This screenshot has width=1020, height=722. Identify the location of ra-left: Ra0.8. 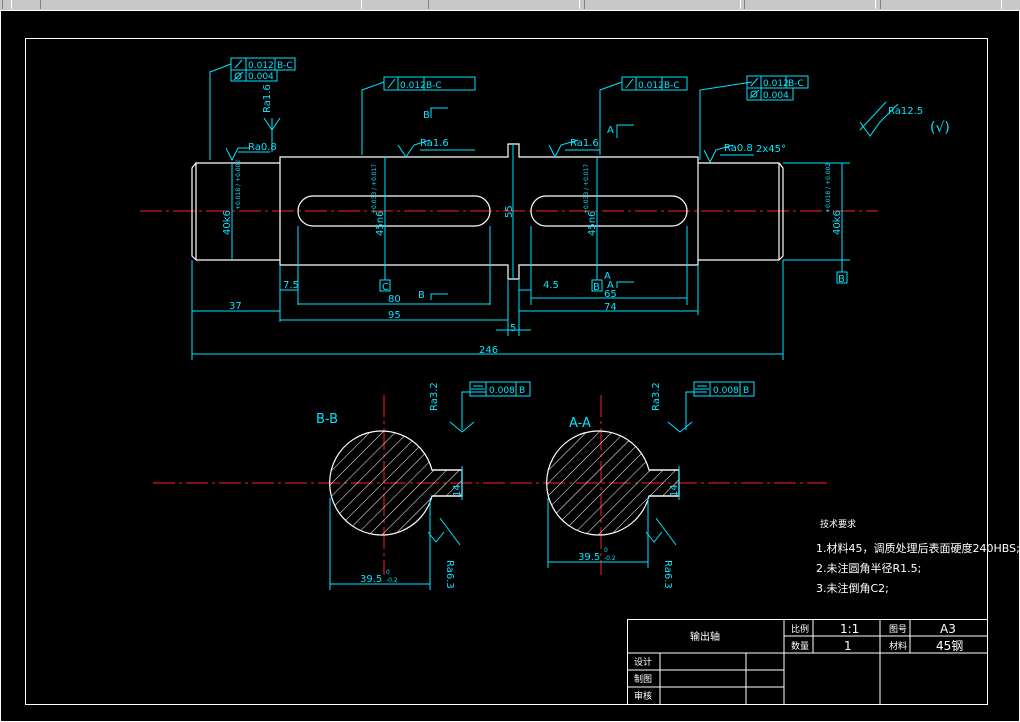
(262, 147).